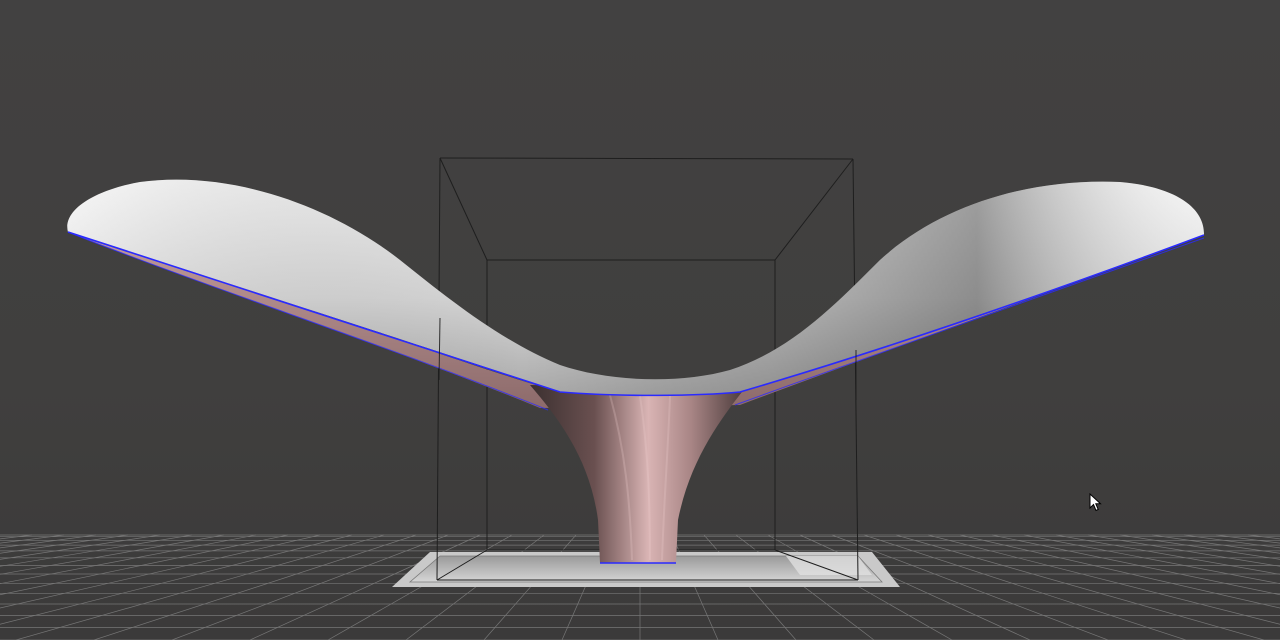 The width and height of the screenshot is (1280, 640). Describe the element at coordinates (637, 474) in the screenshot. I see `model-stem` at that location.